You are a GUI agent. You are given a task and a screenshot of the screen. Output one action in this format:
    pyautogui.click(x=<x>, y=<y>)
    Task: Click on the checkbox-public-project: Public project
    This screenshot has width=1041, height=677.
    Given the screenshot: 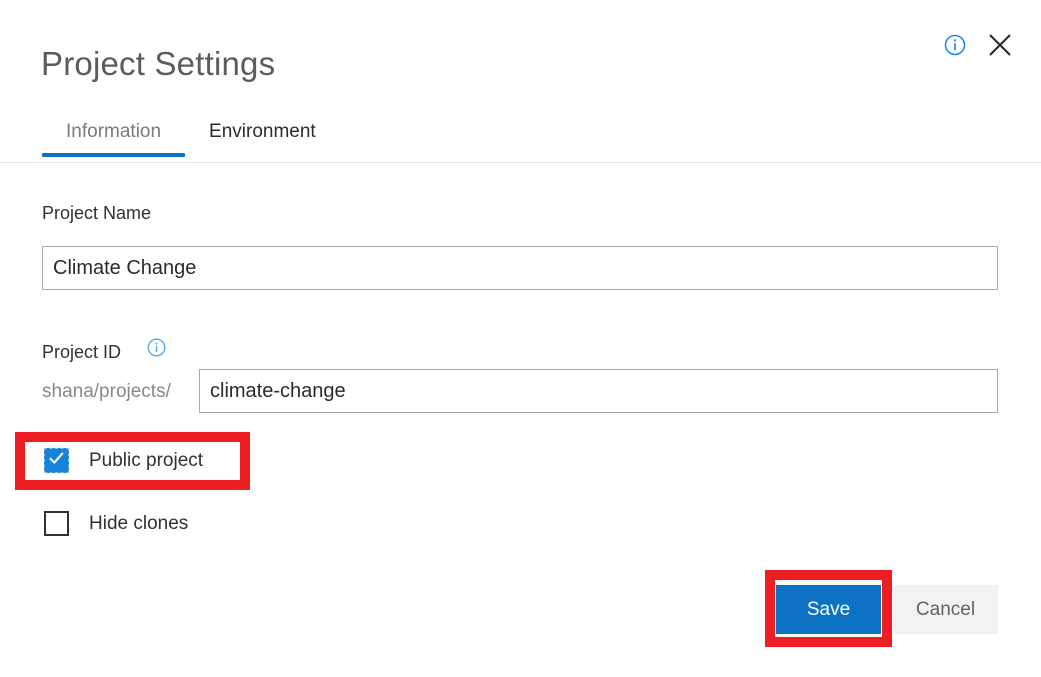 What is the action you would take?
    pyautogui.click(x=123, y=460)
    